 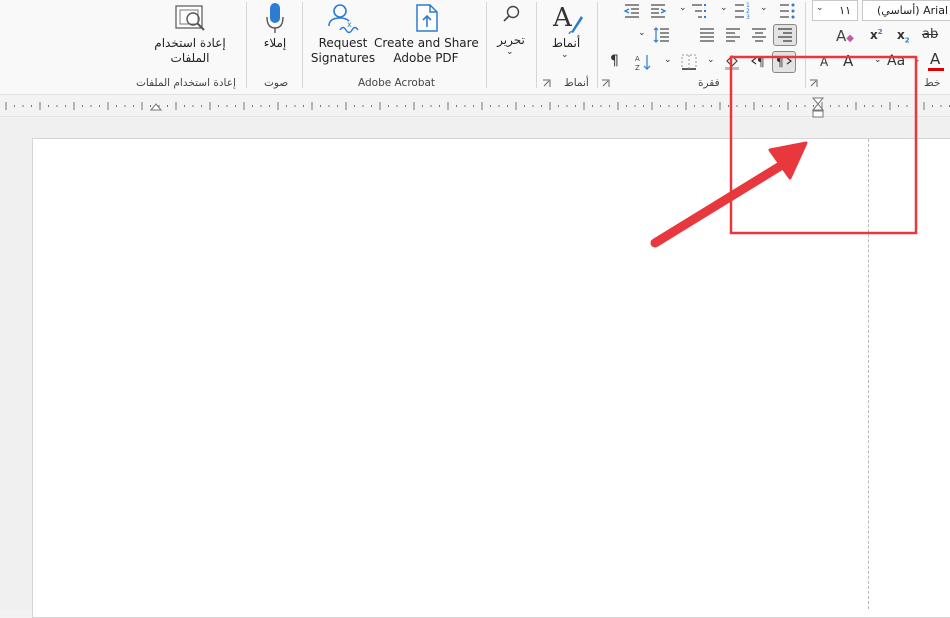 I want to click on voice-group-label: صوت, so click(x=276, y=83).